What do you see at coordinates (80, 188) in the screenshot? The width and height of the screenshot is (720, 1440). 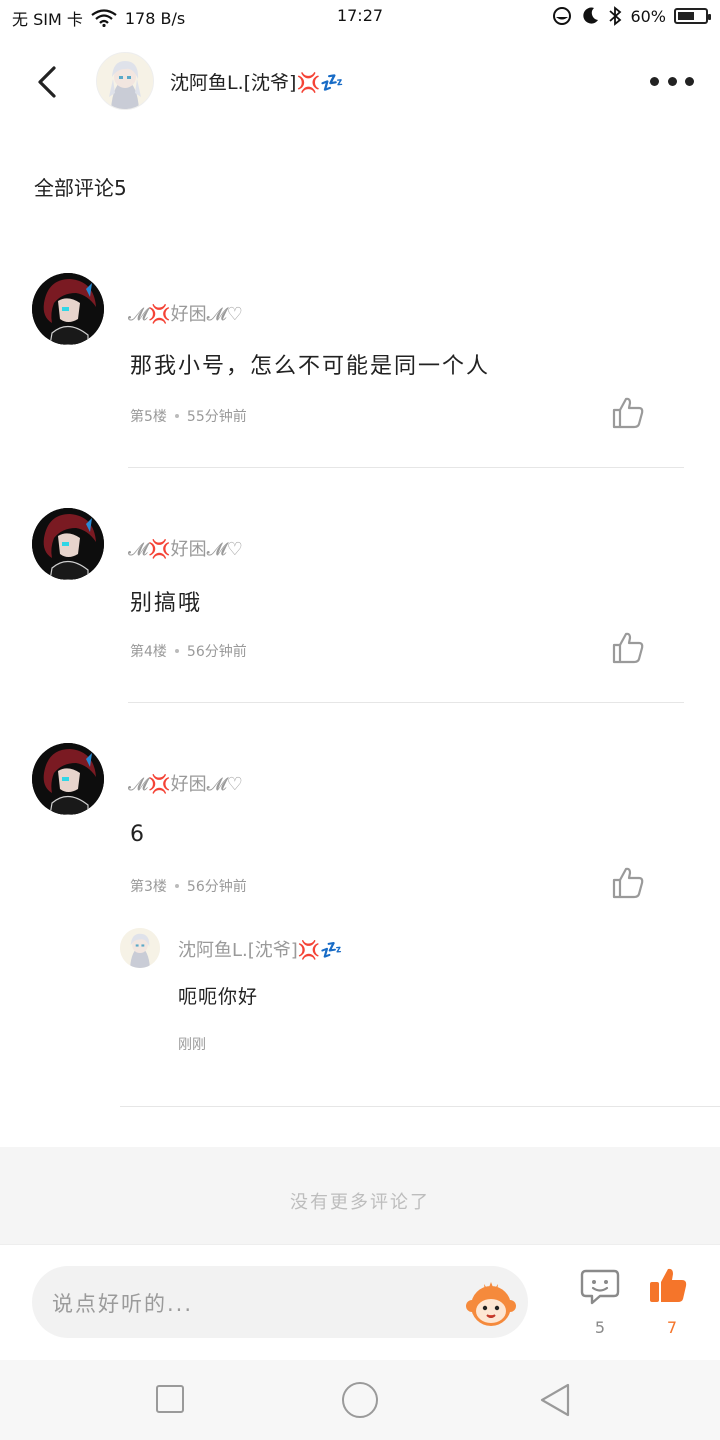 I see `all-comments-title: 全部评论5` at bounding box center [80, 188].